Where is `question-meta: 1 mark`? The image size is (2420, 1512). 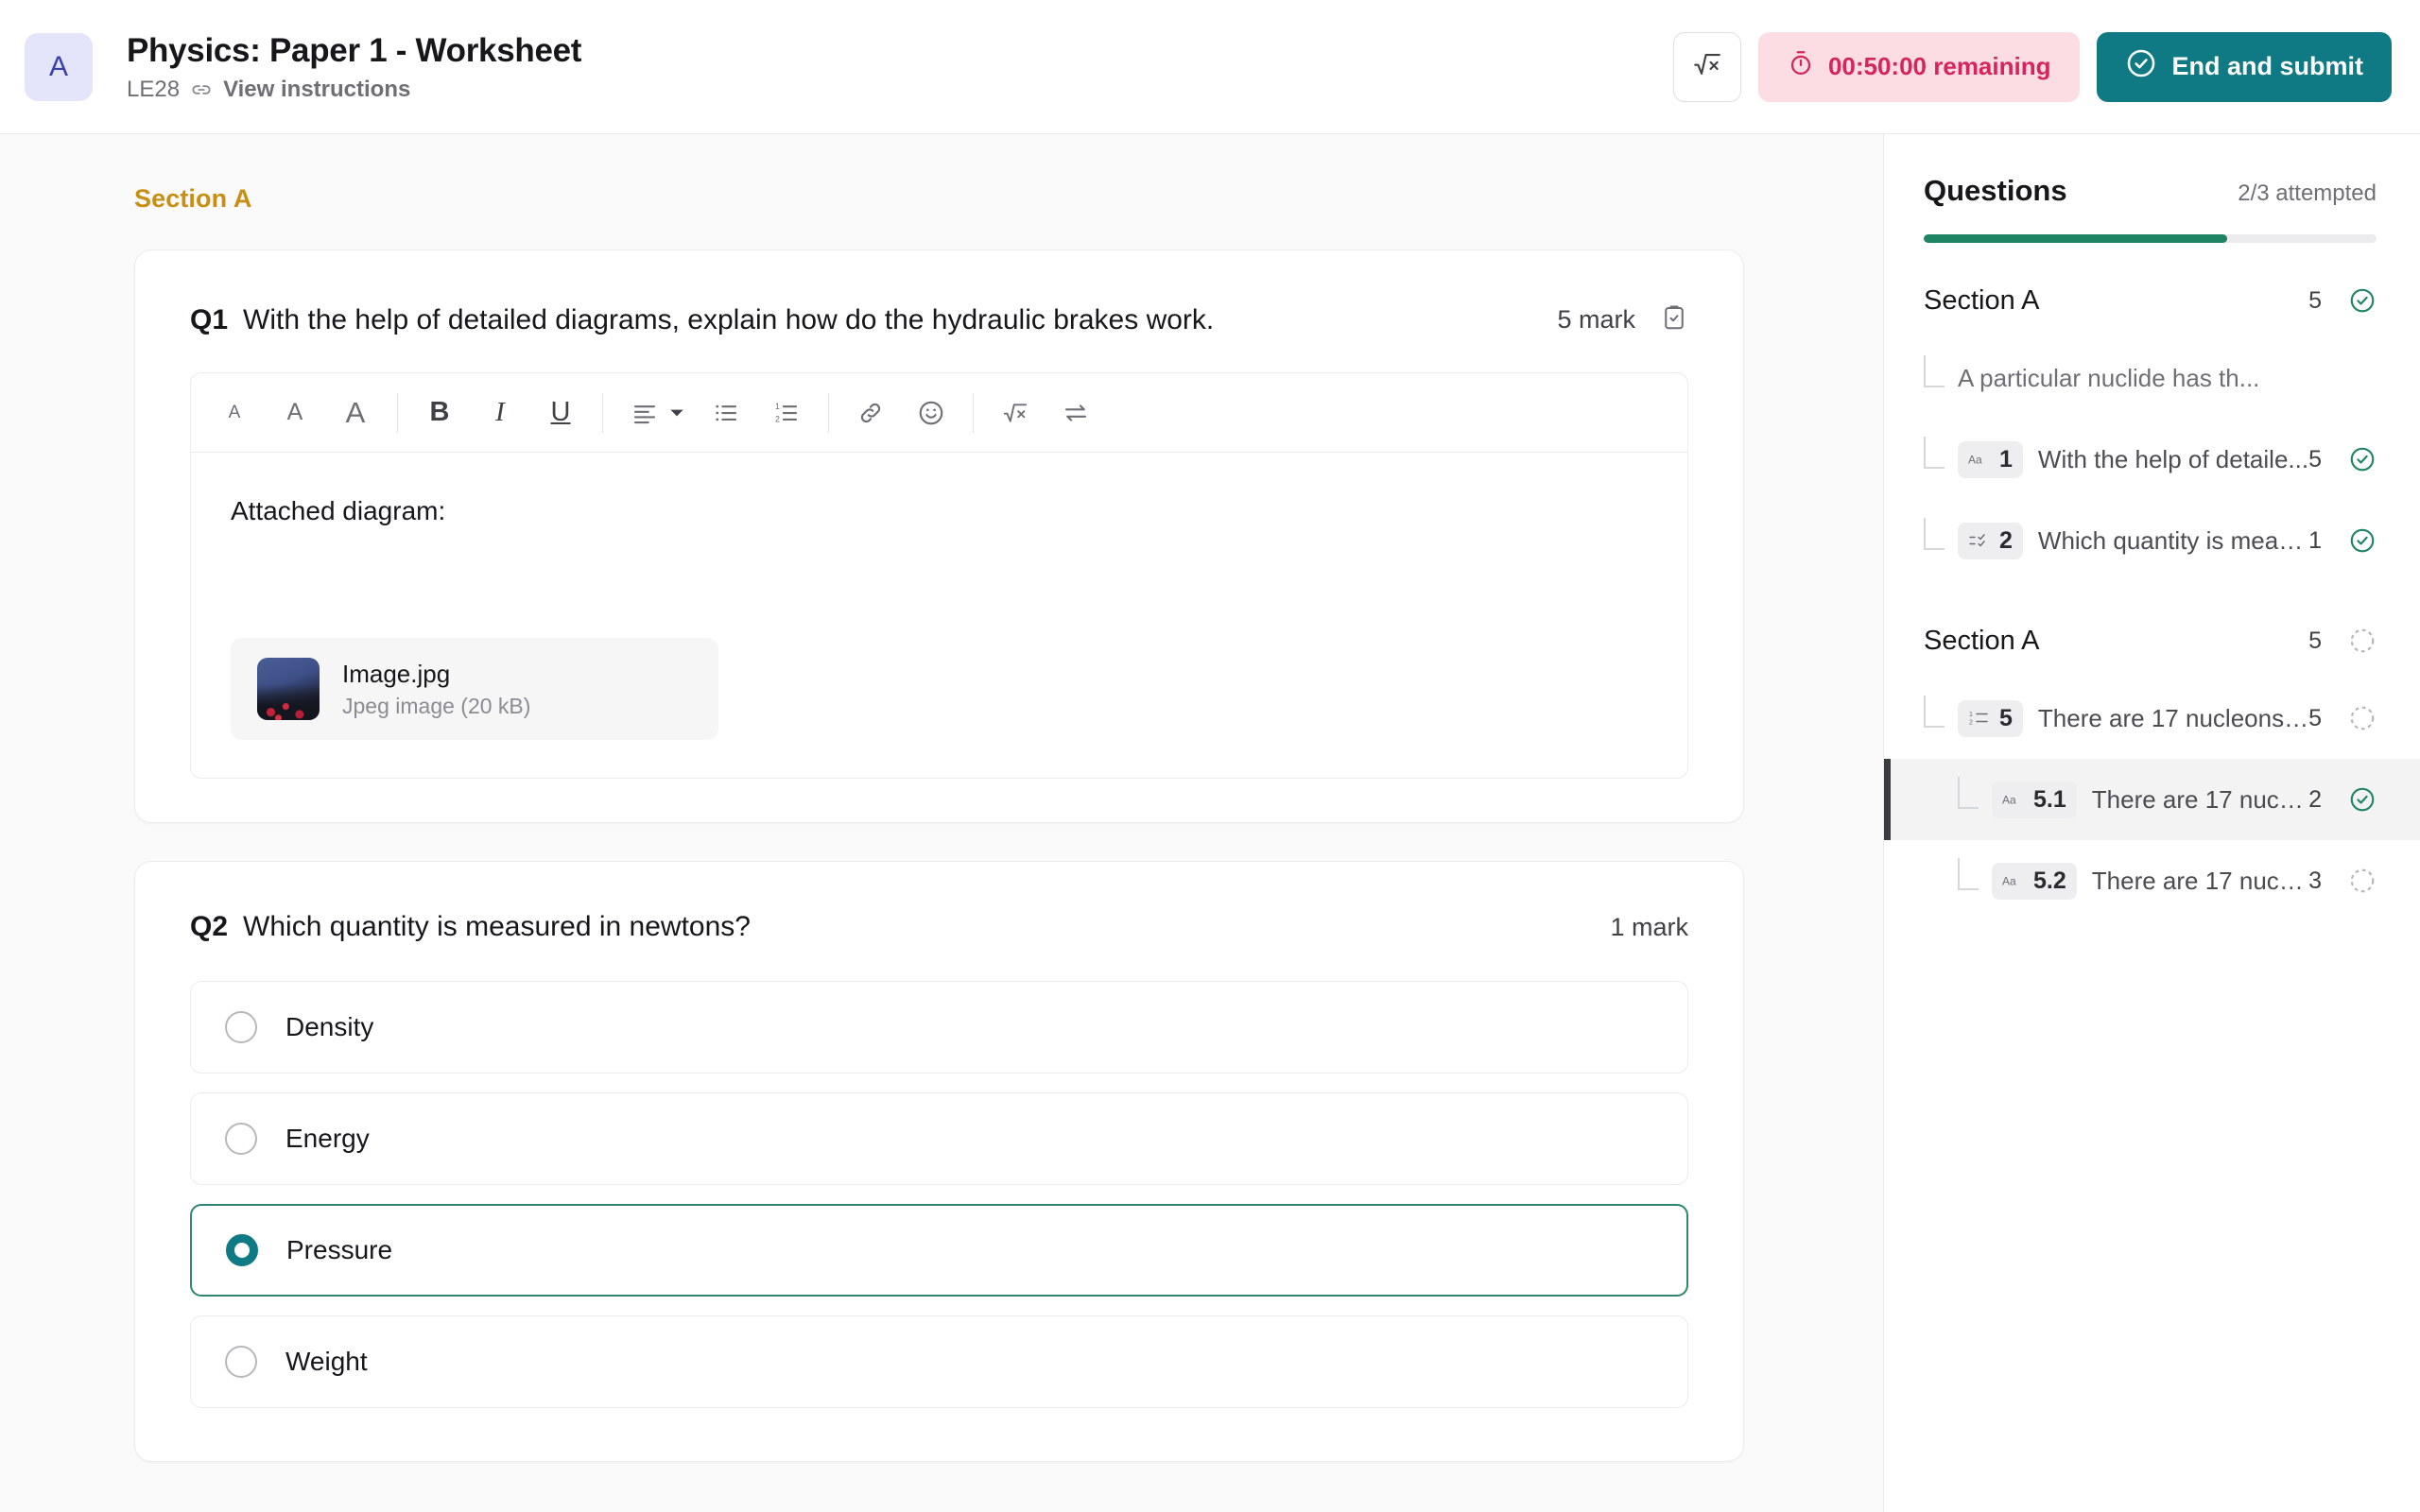 question-meta: 1 mark is located at coordinates (1649, 927).